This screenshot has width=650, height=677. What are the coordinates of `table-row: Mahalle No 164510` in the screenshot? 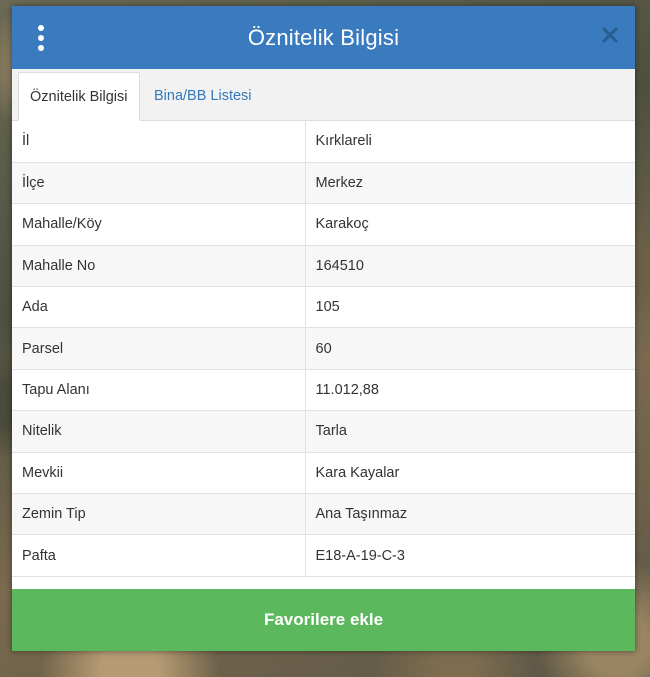 It's located at (323, 266).